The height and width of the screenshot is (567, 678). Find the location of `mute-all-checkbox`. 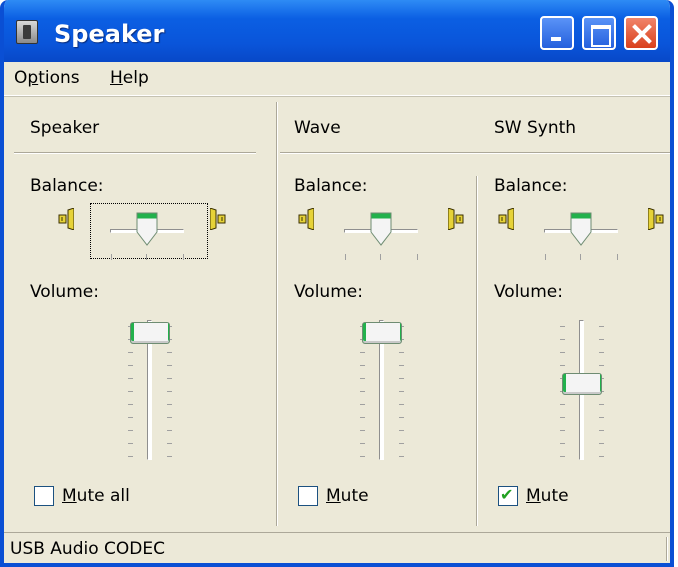

mute-all-checkbox is located at coordinates (44, 496).